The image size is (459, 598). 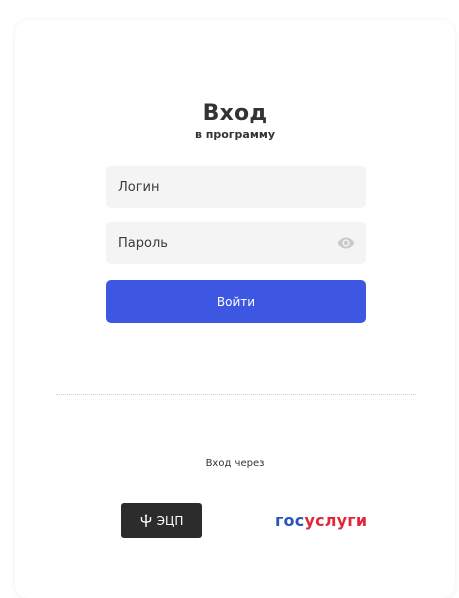 What do you see at coordinates (146, 520) in the screenshot?
I see `usb-icon` at bounding box center [146, 520].